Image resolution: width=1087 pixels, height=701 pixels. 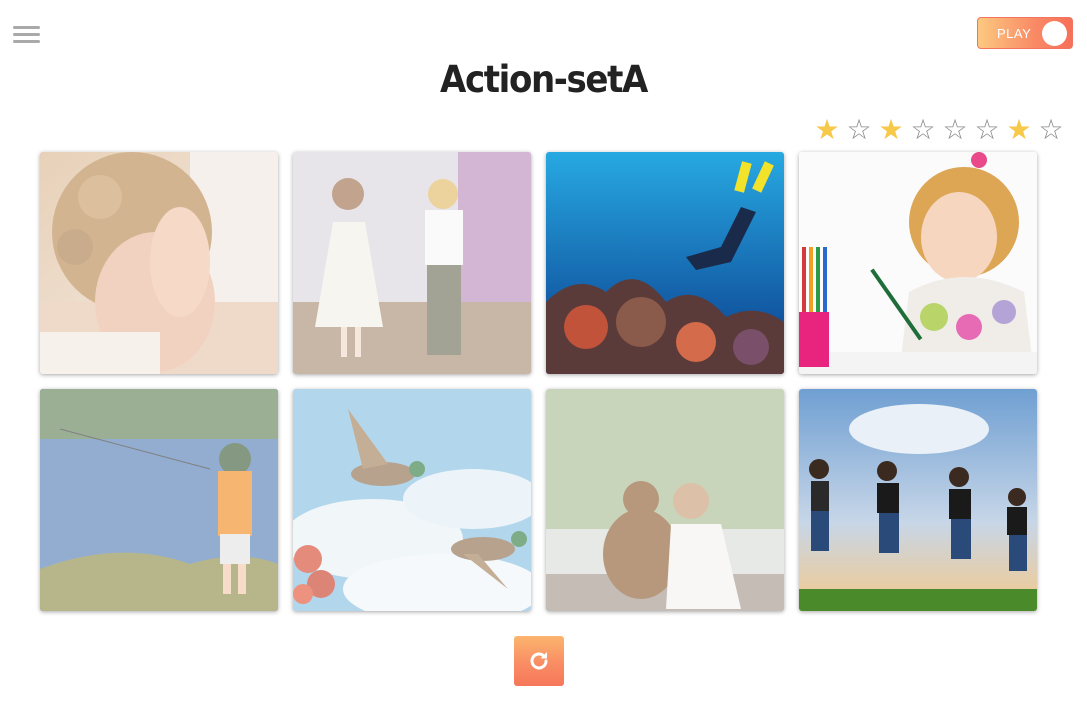 I want to click on girl-teddy-bear-image, so click(x=665, y=500).